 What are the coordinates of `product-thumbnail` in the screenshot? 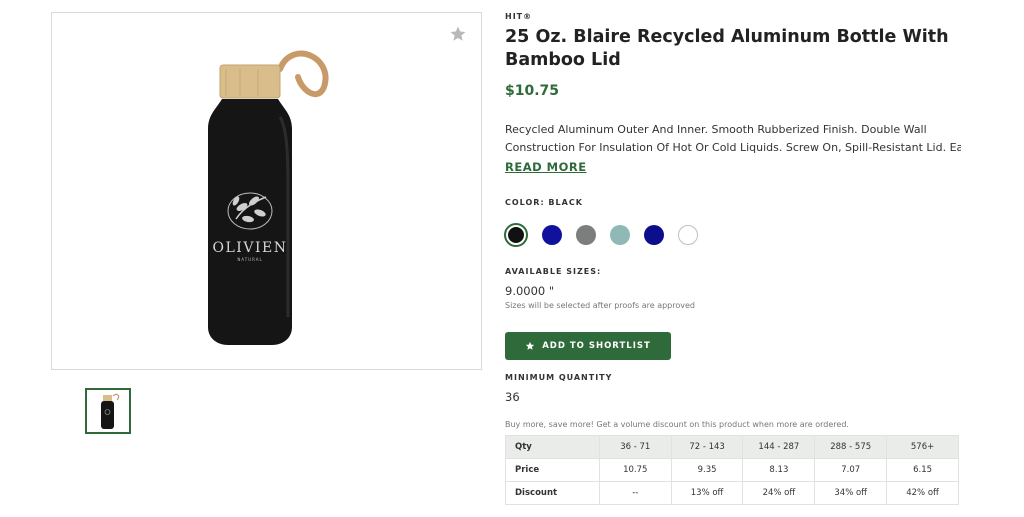 It's located at (108, 411).